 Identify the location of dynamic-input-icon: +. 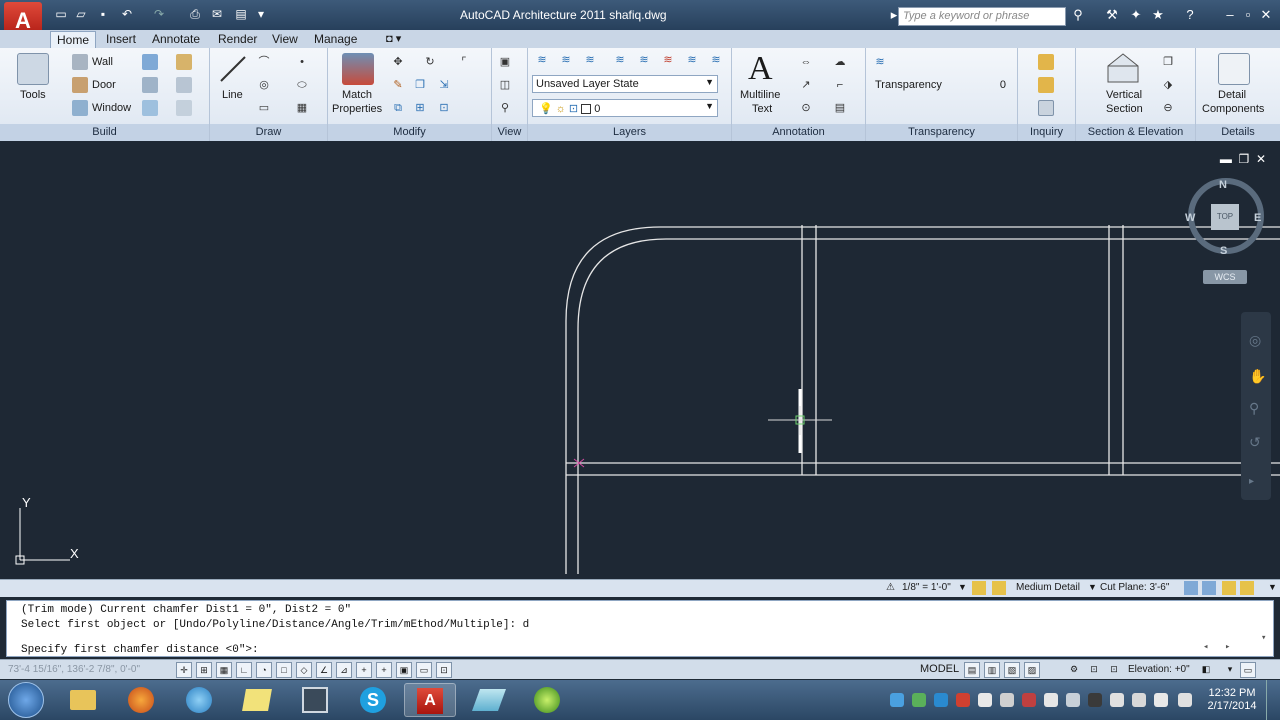
(364, 670).